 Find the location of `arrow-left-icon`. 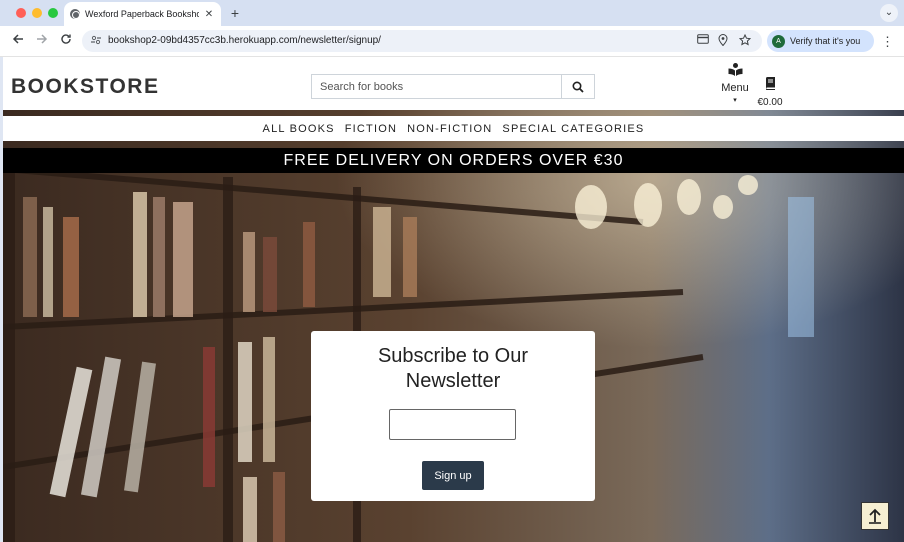

arrow-left-icon is located at coordinates (17, 39).